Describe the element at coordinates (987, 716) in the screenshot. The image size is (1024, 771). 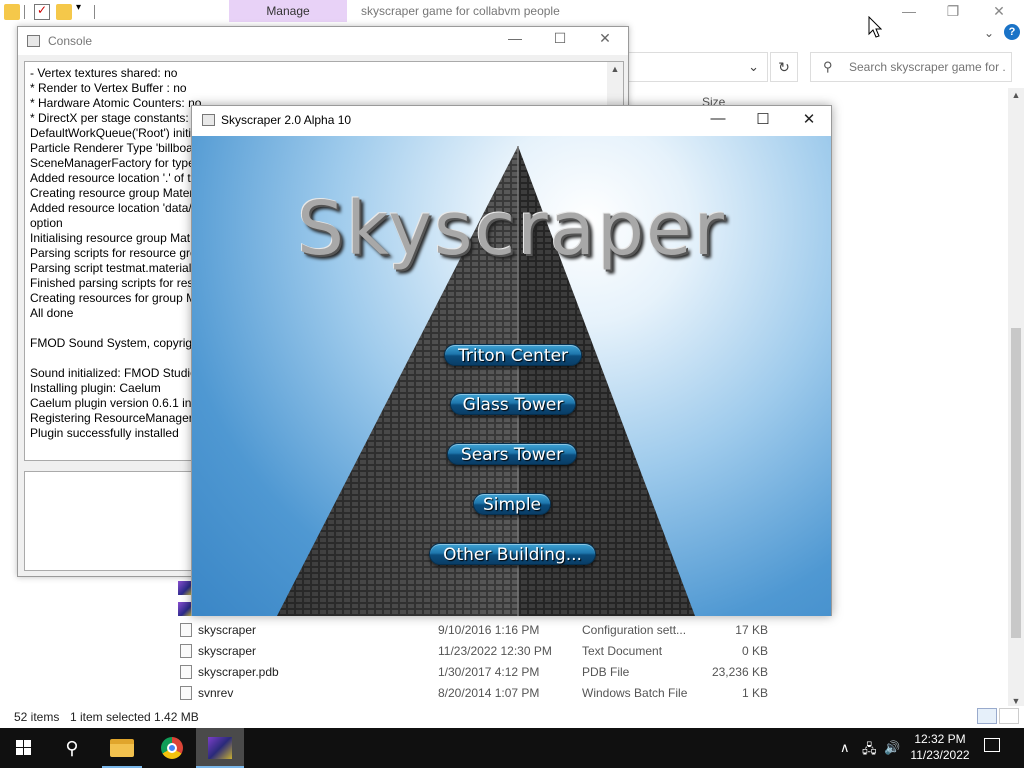
I see `details-view-button` at that location.